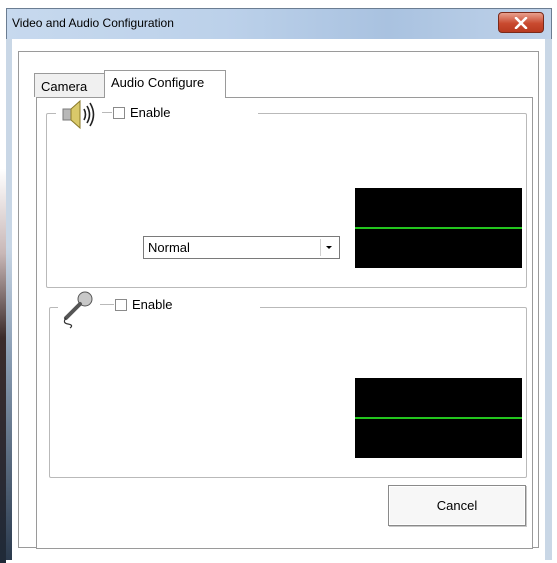  I want to click on microphone-level-line, so click(438, 418).